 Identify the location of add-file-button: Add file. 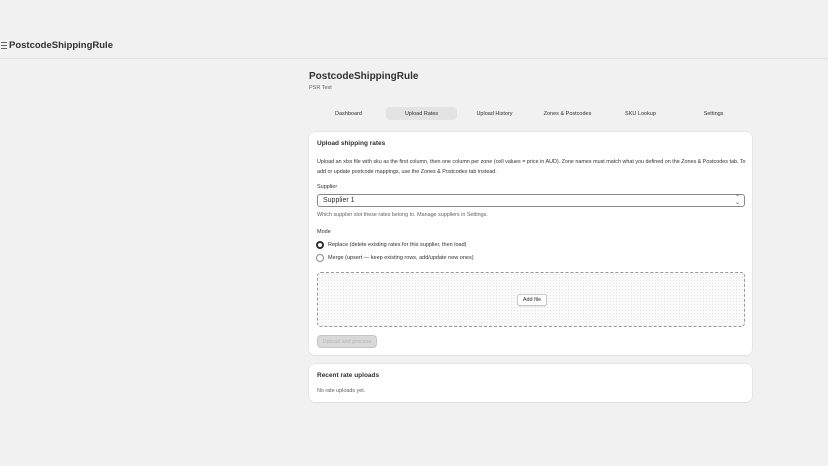
(532, 300).